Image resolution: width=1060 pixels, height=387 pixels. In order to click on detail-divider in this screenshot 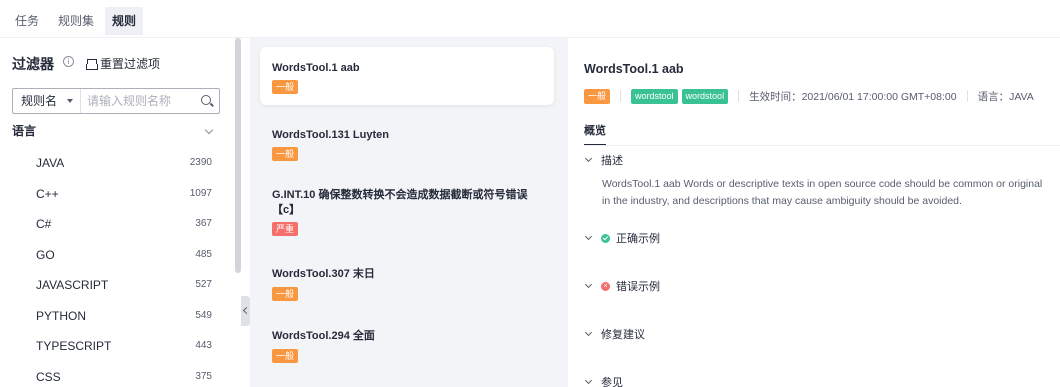, I will do `click(564, 212)`.